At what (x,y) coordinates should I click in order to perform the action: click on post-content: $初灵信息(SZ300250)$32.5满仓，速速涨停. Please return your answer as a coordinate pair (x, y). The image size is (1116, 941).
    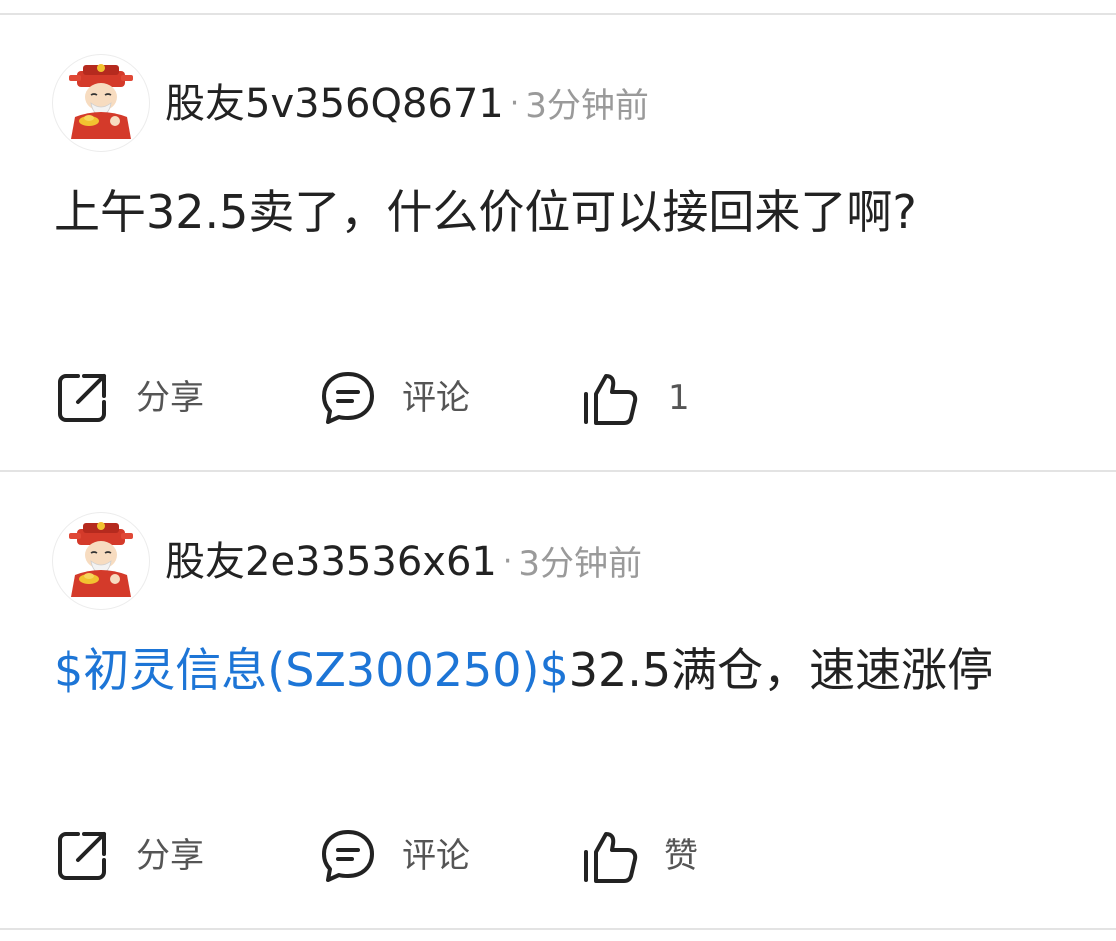
    Looking at the image, I should click on (564, 670).